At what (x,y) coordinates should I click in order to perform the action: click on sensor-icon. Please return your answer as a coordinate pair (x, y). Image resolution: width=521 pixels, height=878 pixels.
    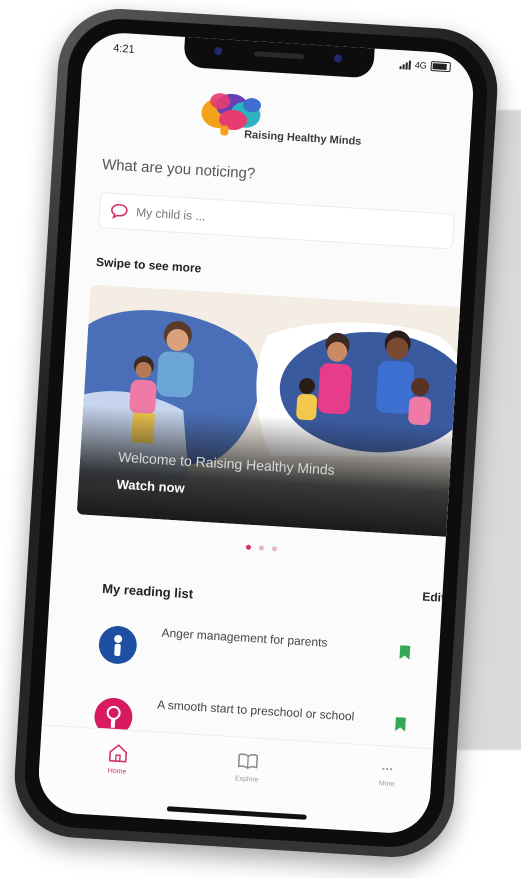
    Looking at the image, I should click on (338, 58).